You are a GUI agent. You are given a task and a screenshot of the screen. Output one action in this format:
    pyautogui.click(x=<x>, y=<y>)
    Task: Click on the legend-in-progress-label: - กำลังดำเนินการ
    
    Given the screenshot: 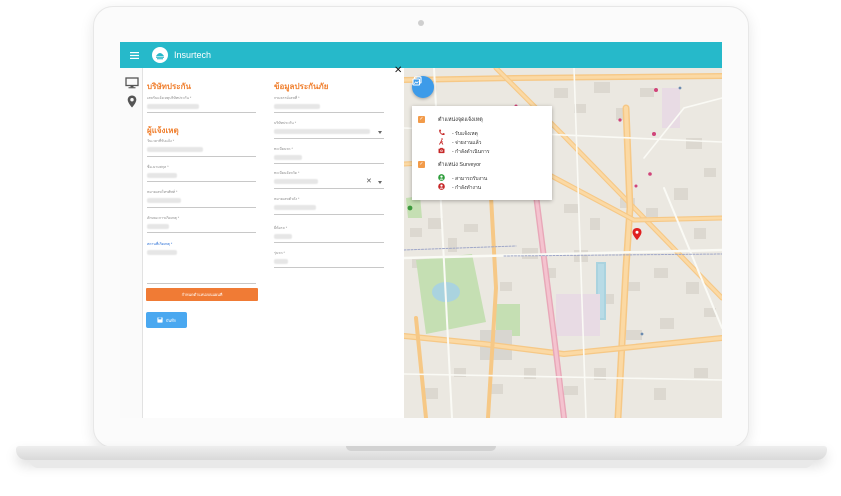 What is the action you would take?
    pyautogui.click(x=471, y=152)
    